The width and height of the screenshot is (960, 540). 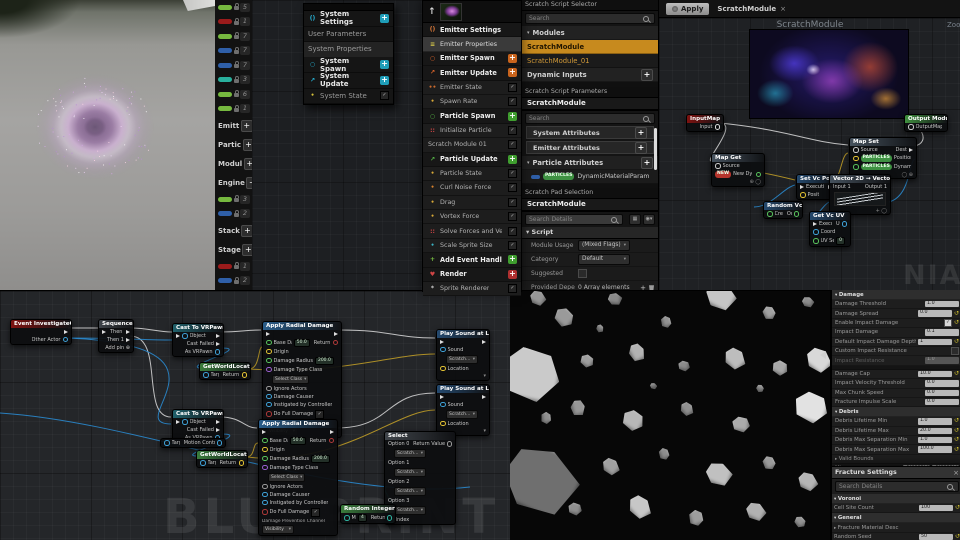 I want to click on system-menu-item: System Properties, so click(x=348, y=50).